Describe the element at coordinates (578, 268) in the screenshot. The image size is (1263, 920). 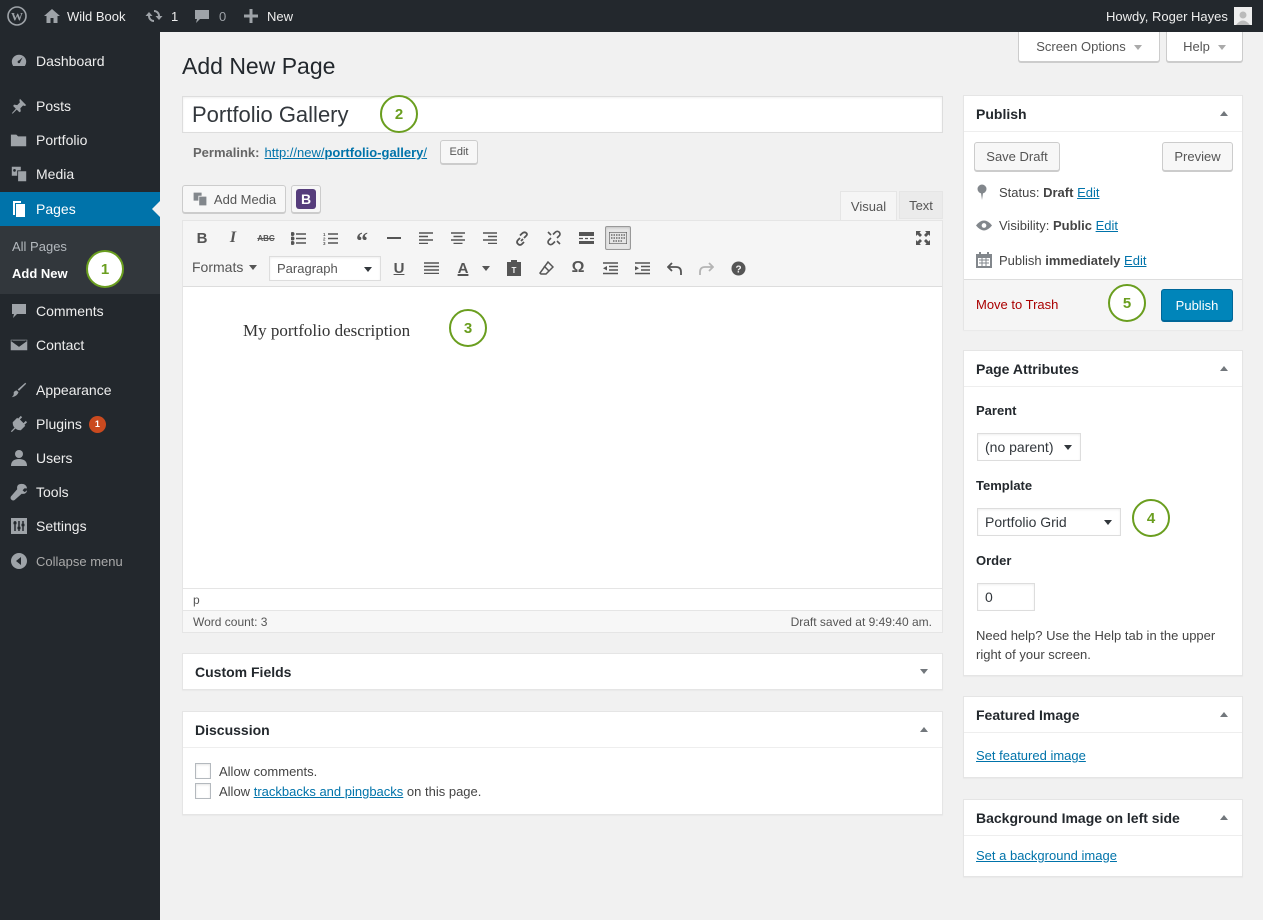
I see `special-character-icon: Ω` at that location.